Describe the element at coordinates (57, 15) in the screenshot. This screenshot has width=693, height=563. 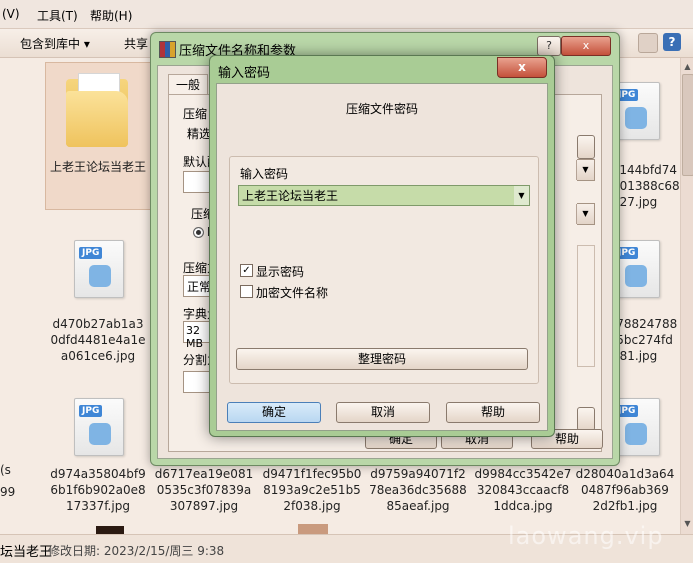
I see `menu-tools: 工具(T)` at that location.